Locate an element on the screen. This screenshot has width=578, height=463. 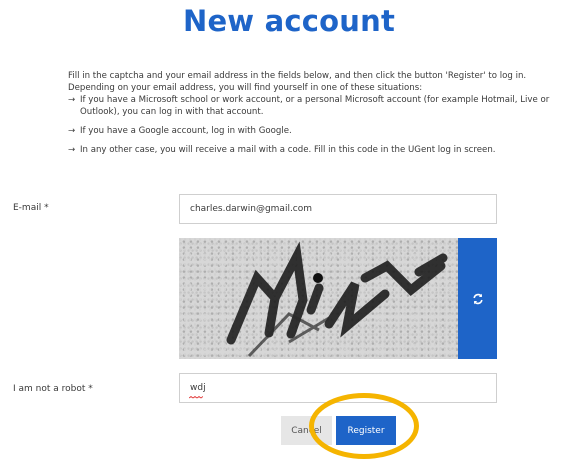
captcha-input: wdj is located at coordinates (338, 388).